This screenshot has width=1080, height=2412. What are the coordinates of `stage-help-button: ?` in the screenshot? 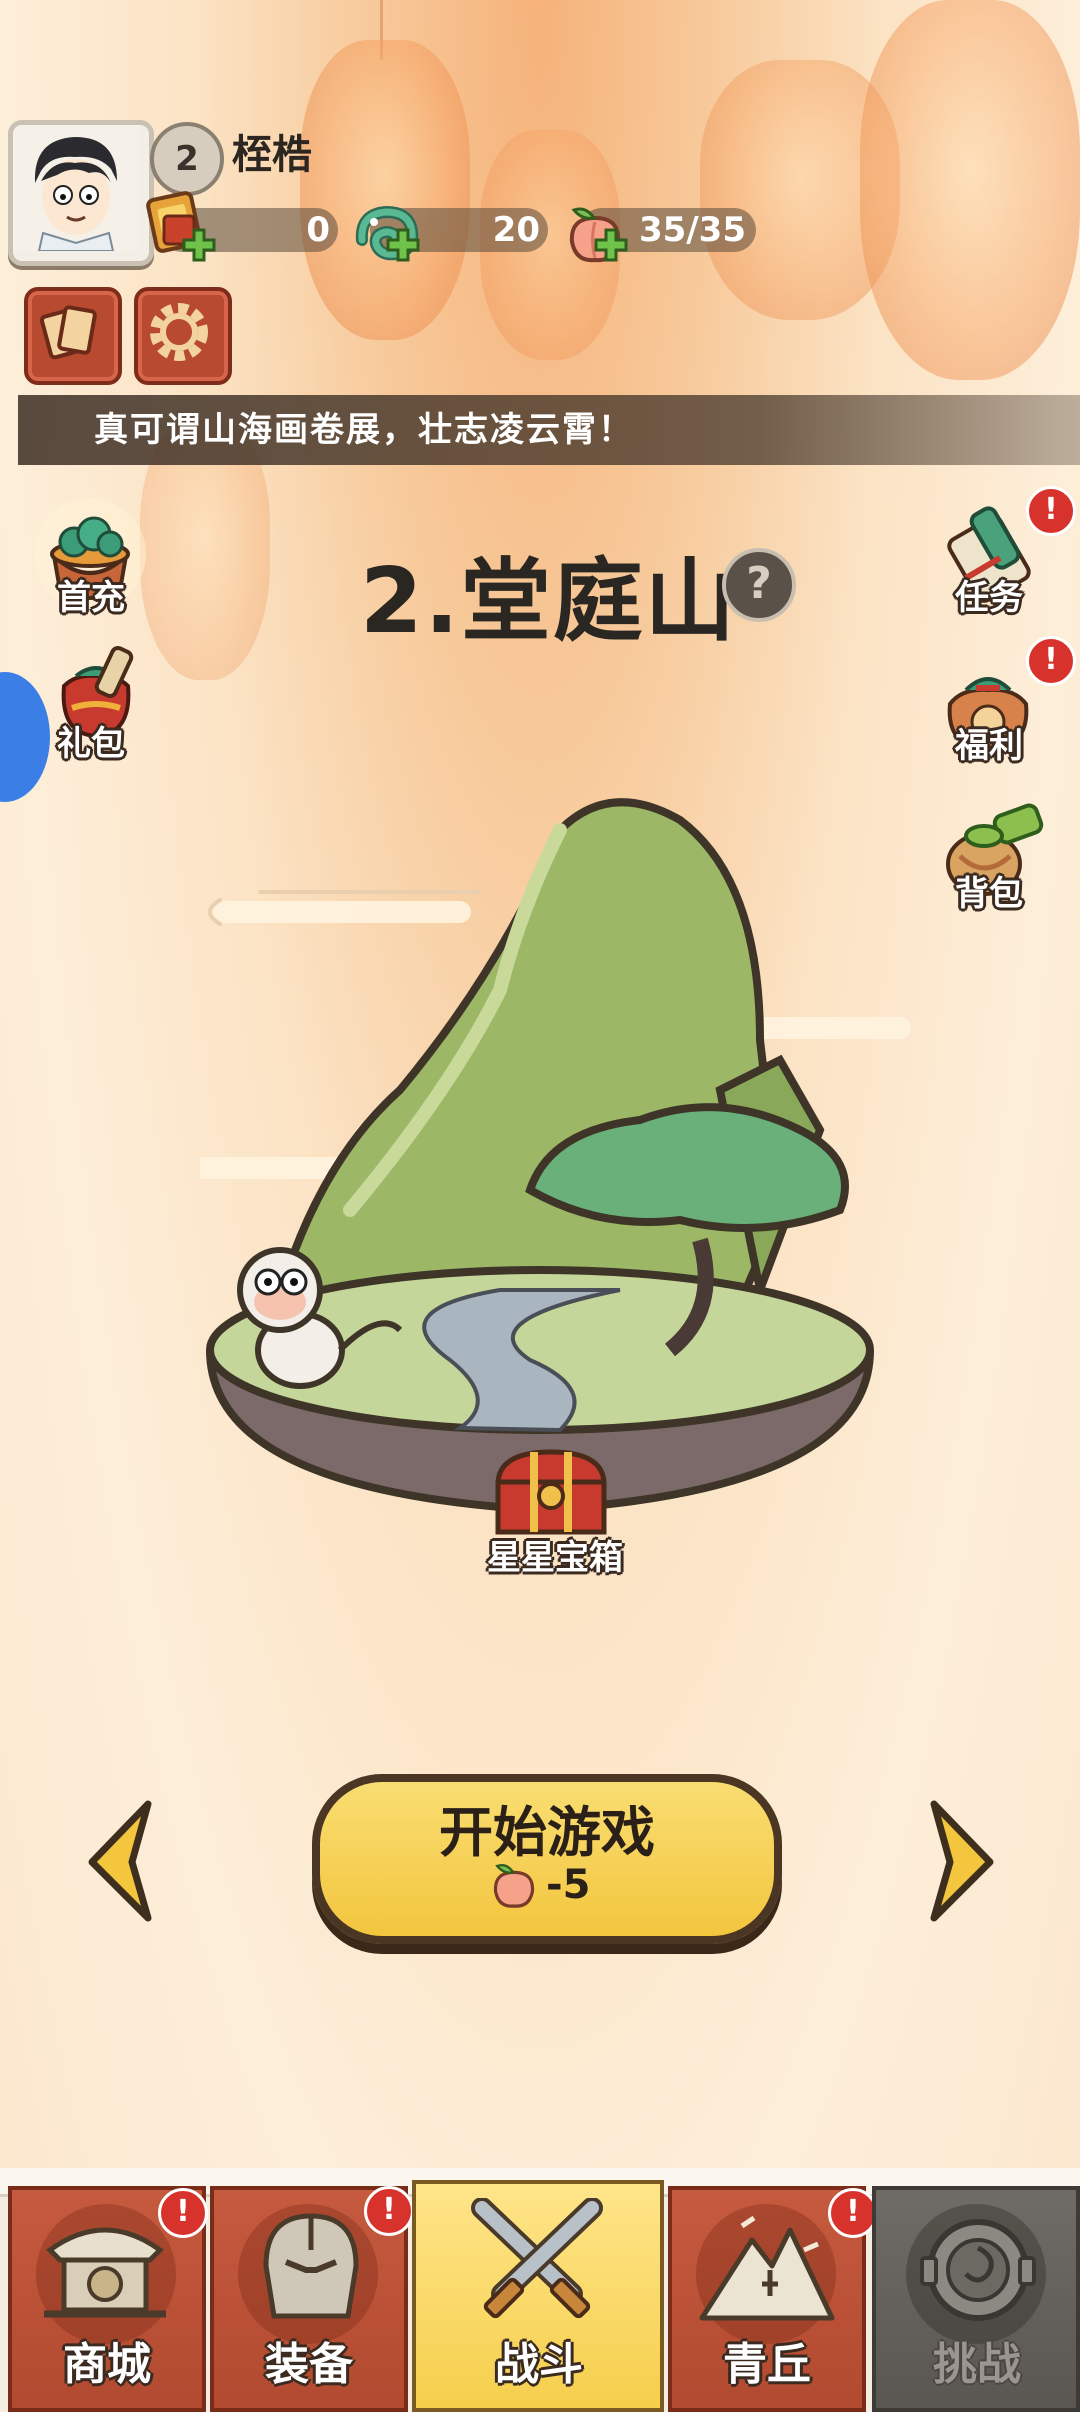 It's located at (759, 585).